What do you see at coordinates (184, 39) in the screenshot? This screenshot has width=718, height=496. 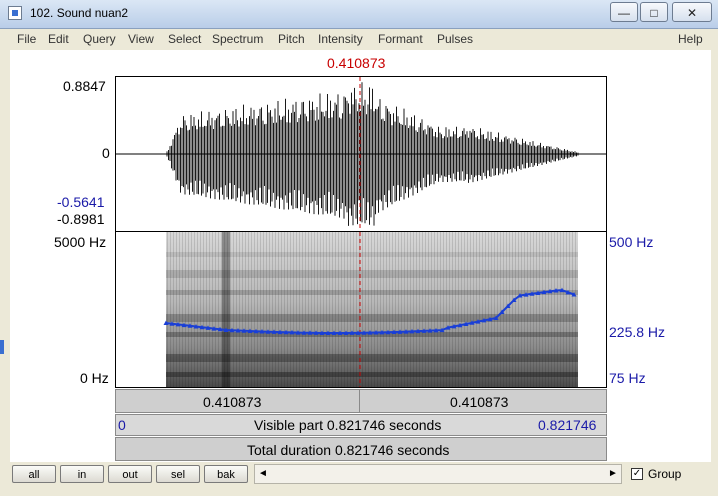 I see `menu-select: Select` at bounding box center [184, 39].